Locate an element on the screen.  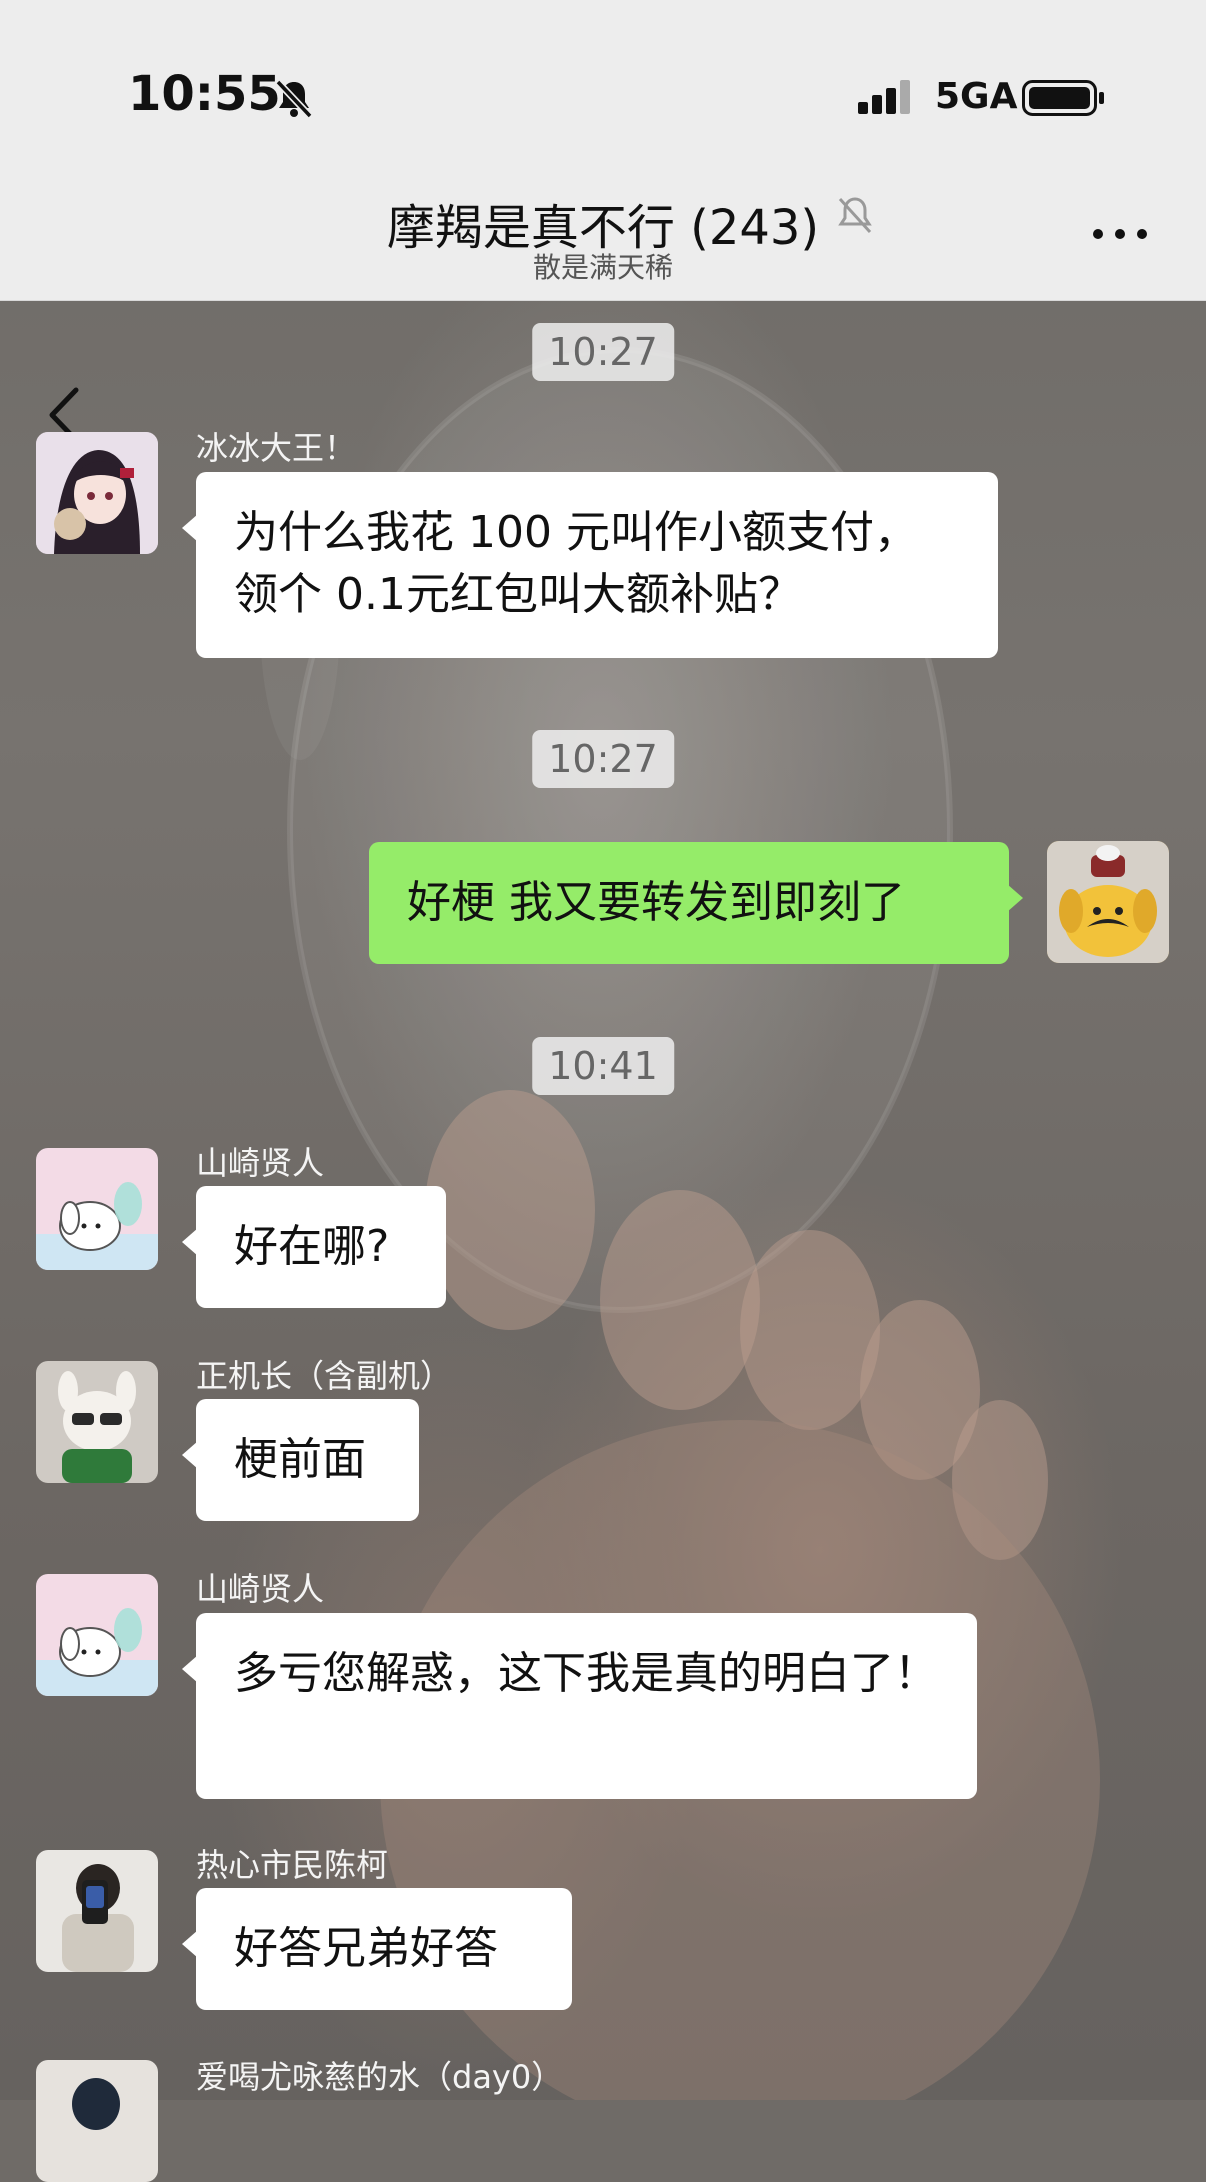
my-avatar is located at coordinates (1108, 902).